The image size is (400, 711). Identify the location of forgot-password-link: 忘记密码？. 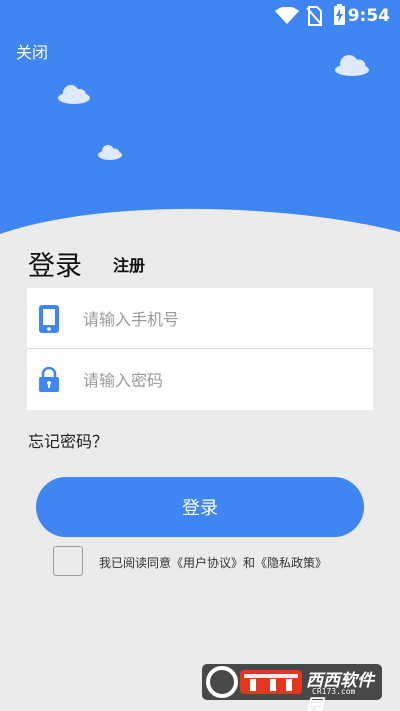
(68, 440).